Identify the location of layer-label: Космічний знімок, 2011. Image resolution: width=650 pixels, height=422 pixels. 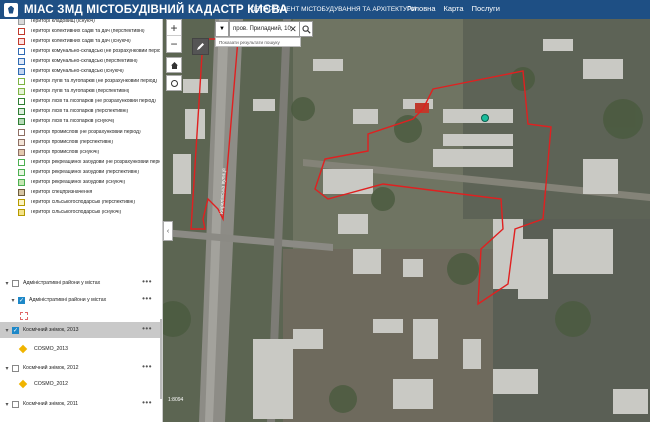
(51, 404).